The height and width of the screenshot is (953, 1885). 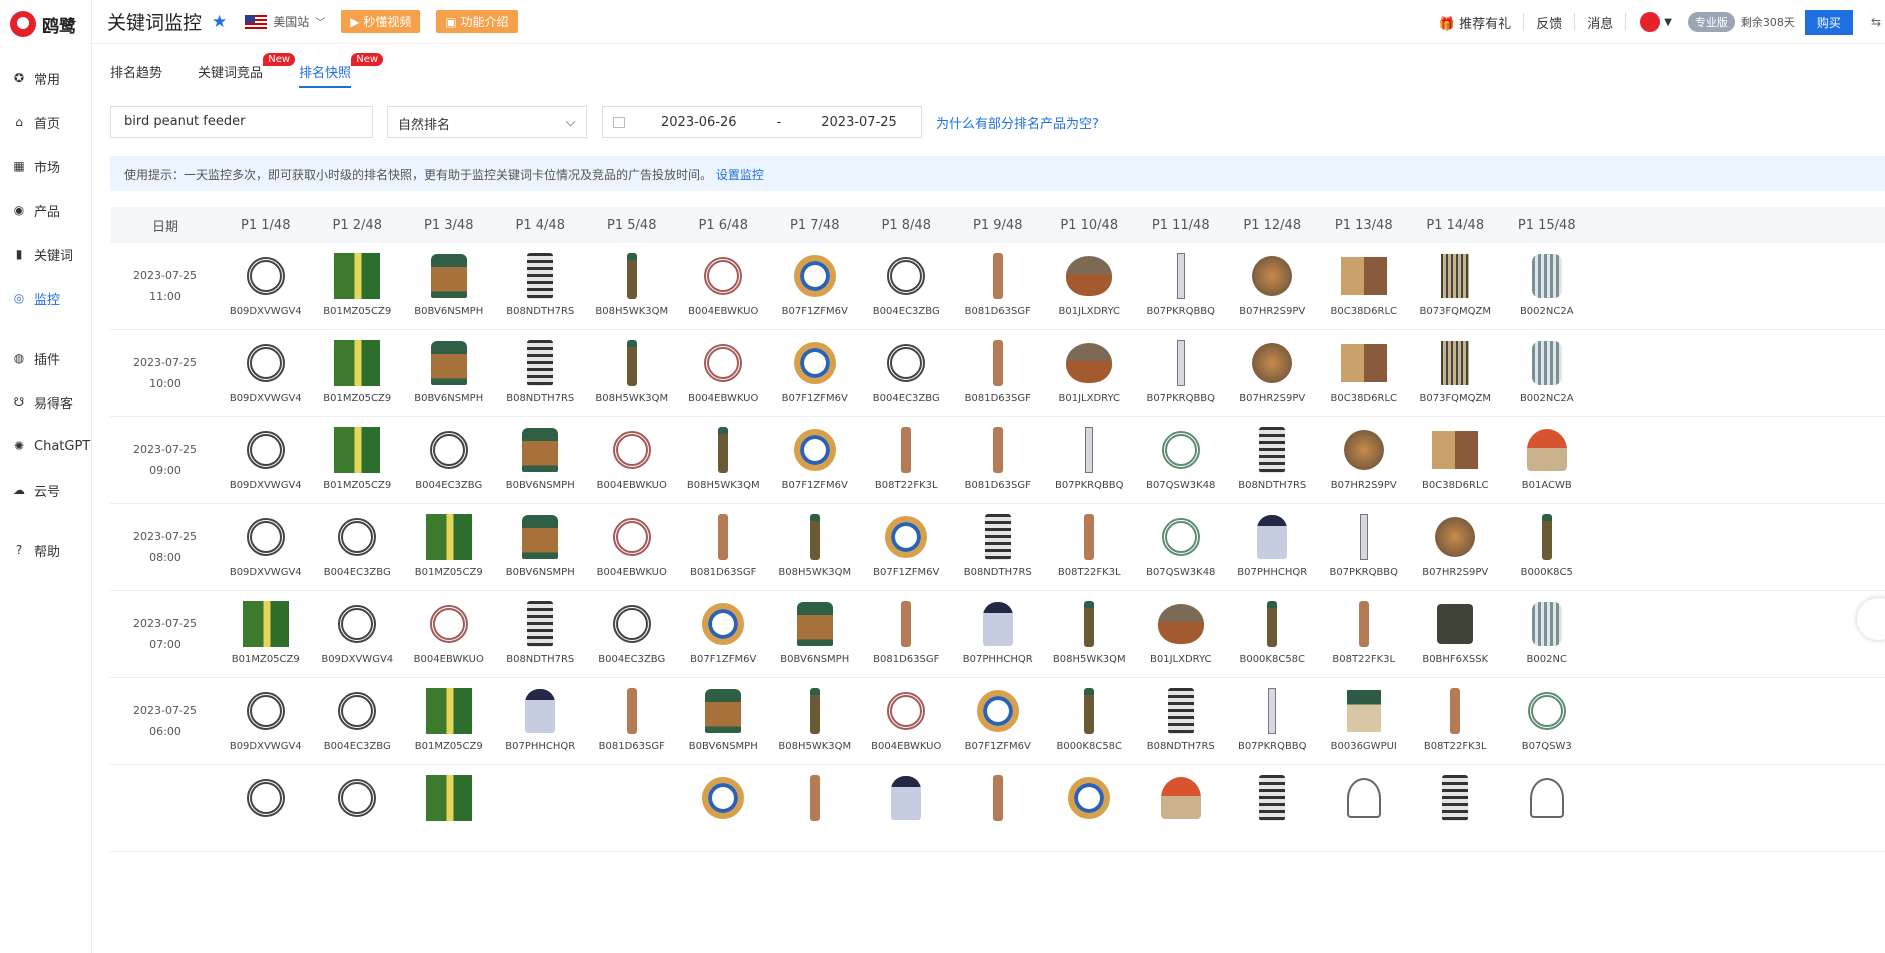 I want to click on product-cell: B01ACWB, so click(x=1547, y=460).